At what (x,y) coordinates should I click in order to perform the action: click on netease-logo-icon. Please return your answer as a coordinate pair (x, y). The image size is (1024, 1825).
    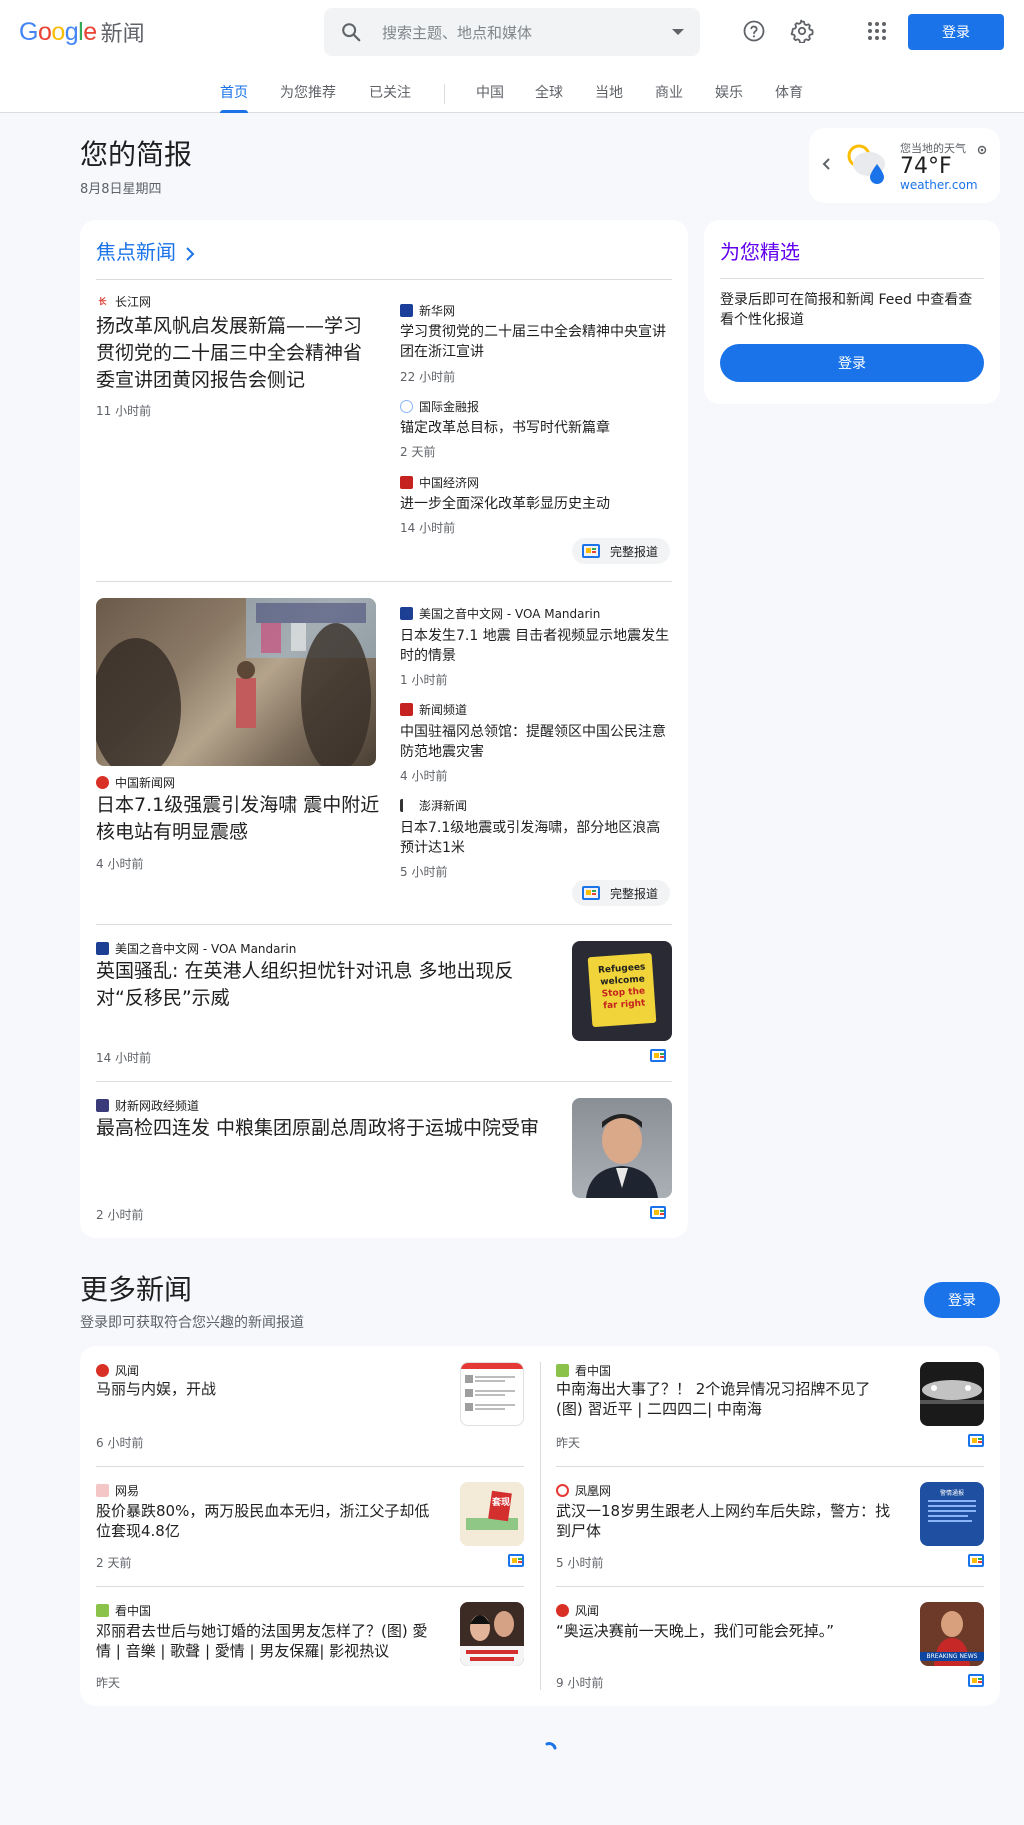
    Looking at the image, I should click on (102, 1490).